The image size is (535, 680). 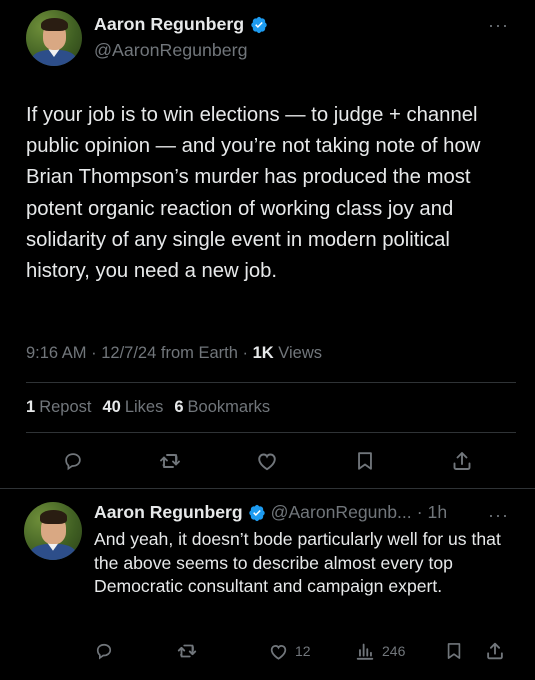 I want to click on likes-label: Likes, so click(x=144, y=407).